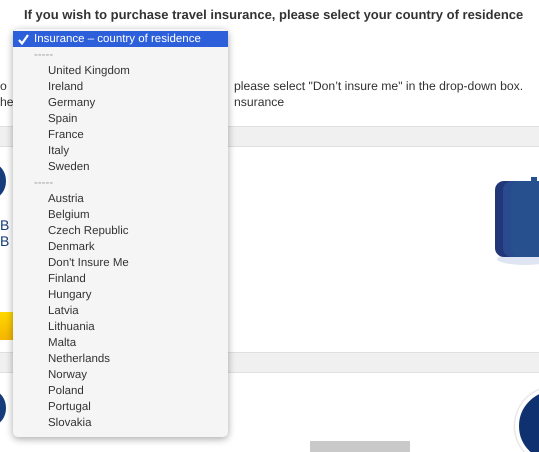 The height and width of the screenshot is (452, 539). I want to click on dropdown-option: Norway, so click(120, 375).